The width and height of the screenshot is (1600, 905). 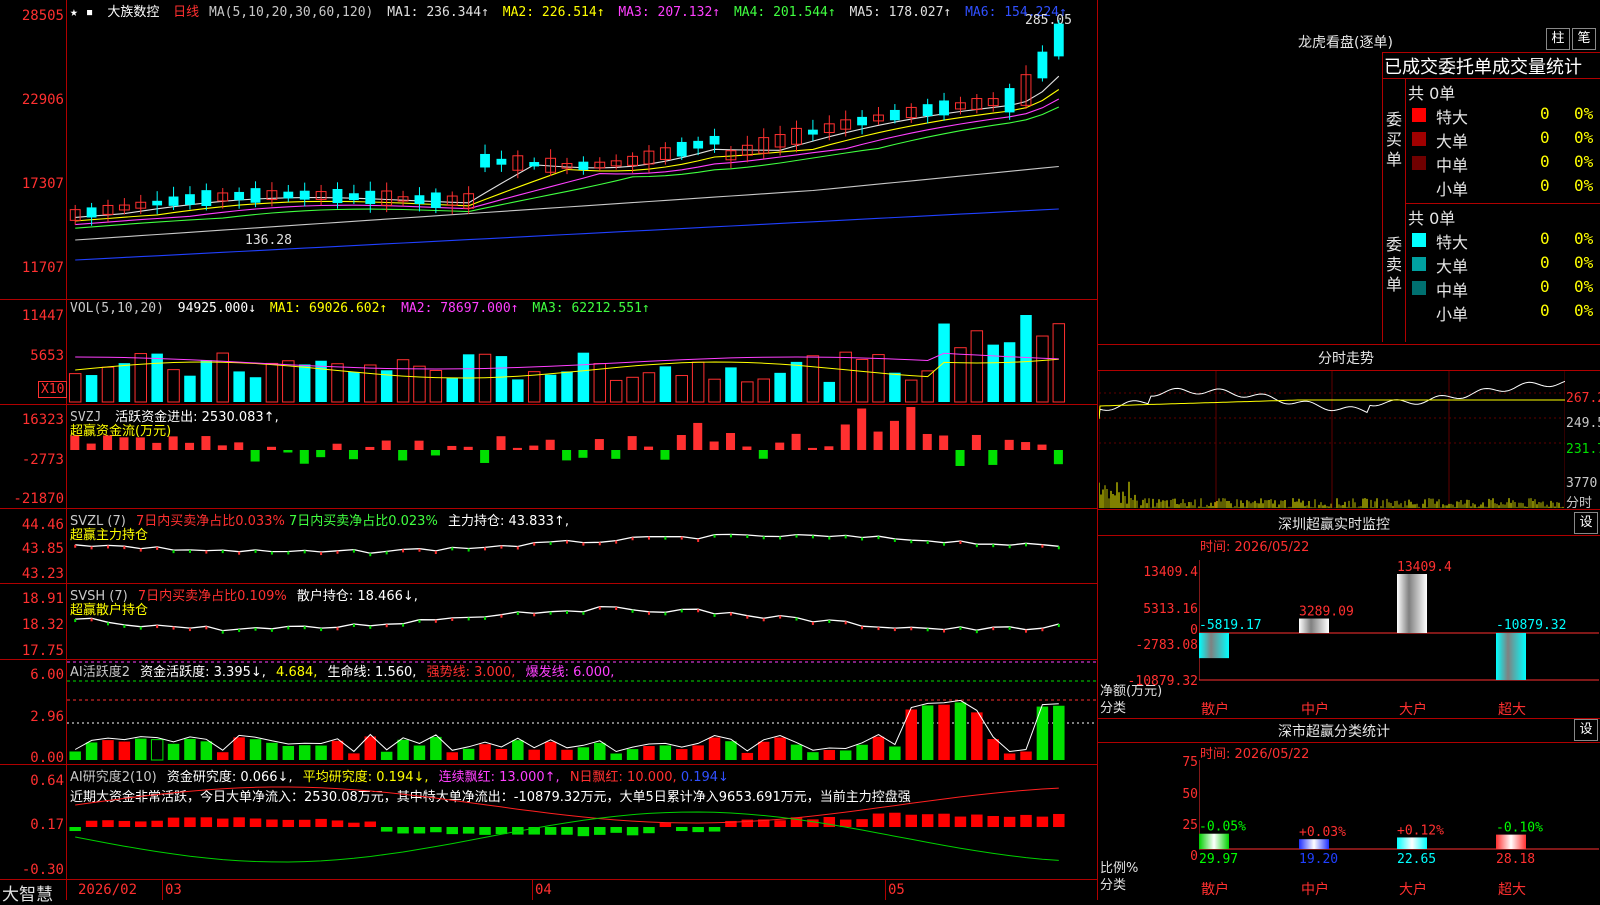 I want to click on monitor-axis-label: 5313.16, so click(x=1170, y=609).